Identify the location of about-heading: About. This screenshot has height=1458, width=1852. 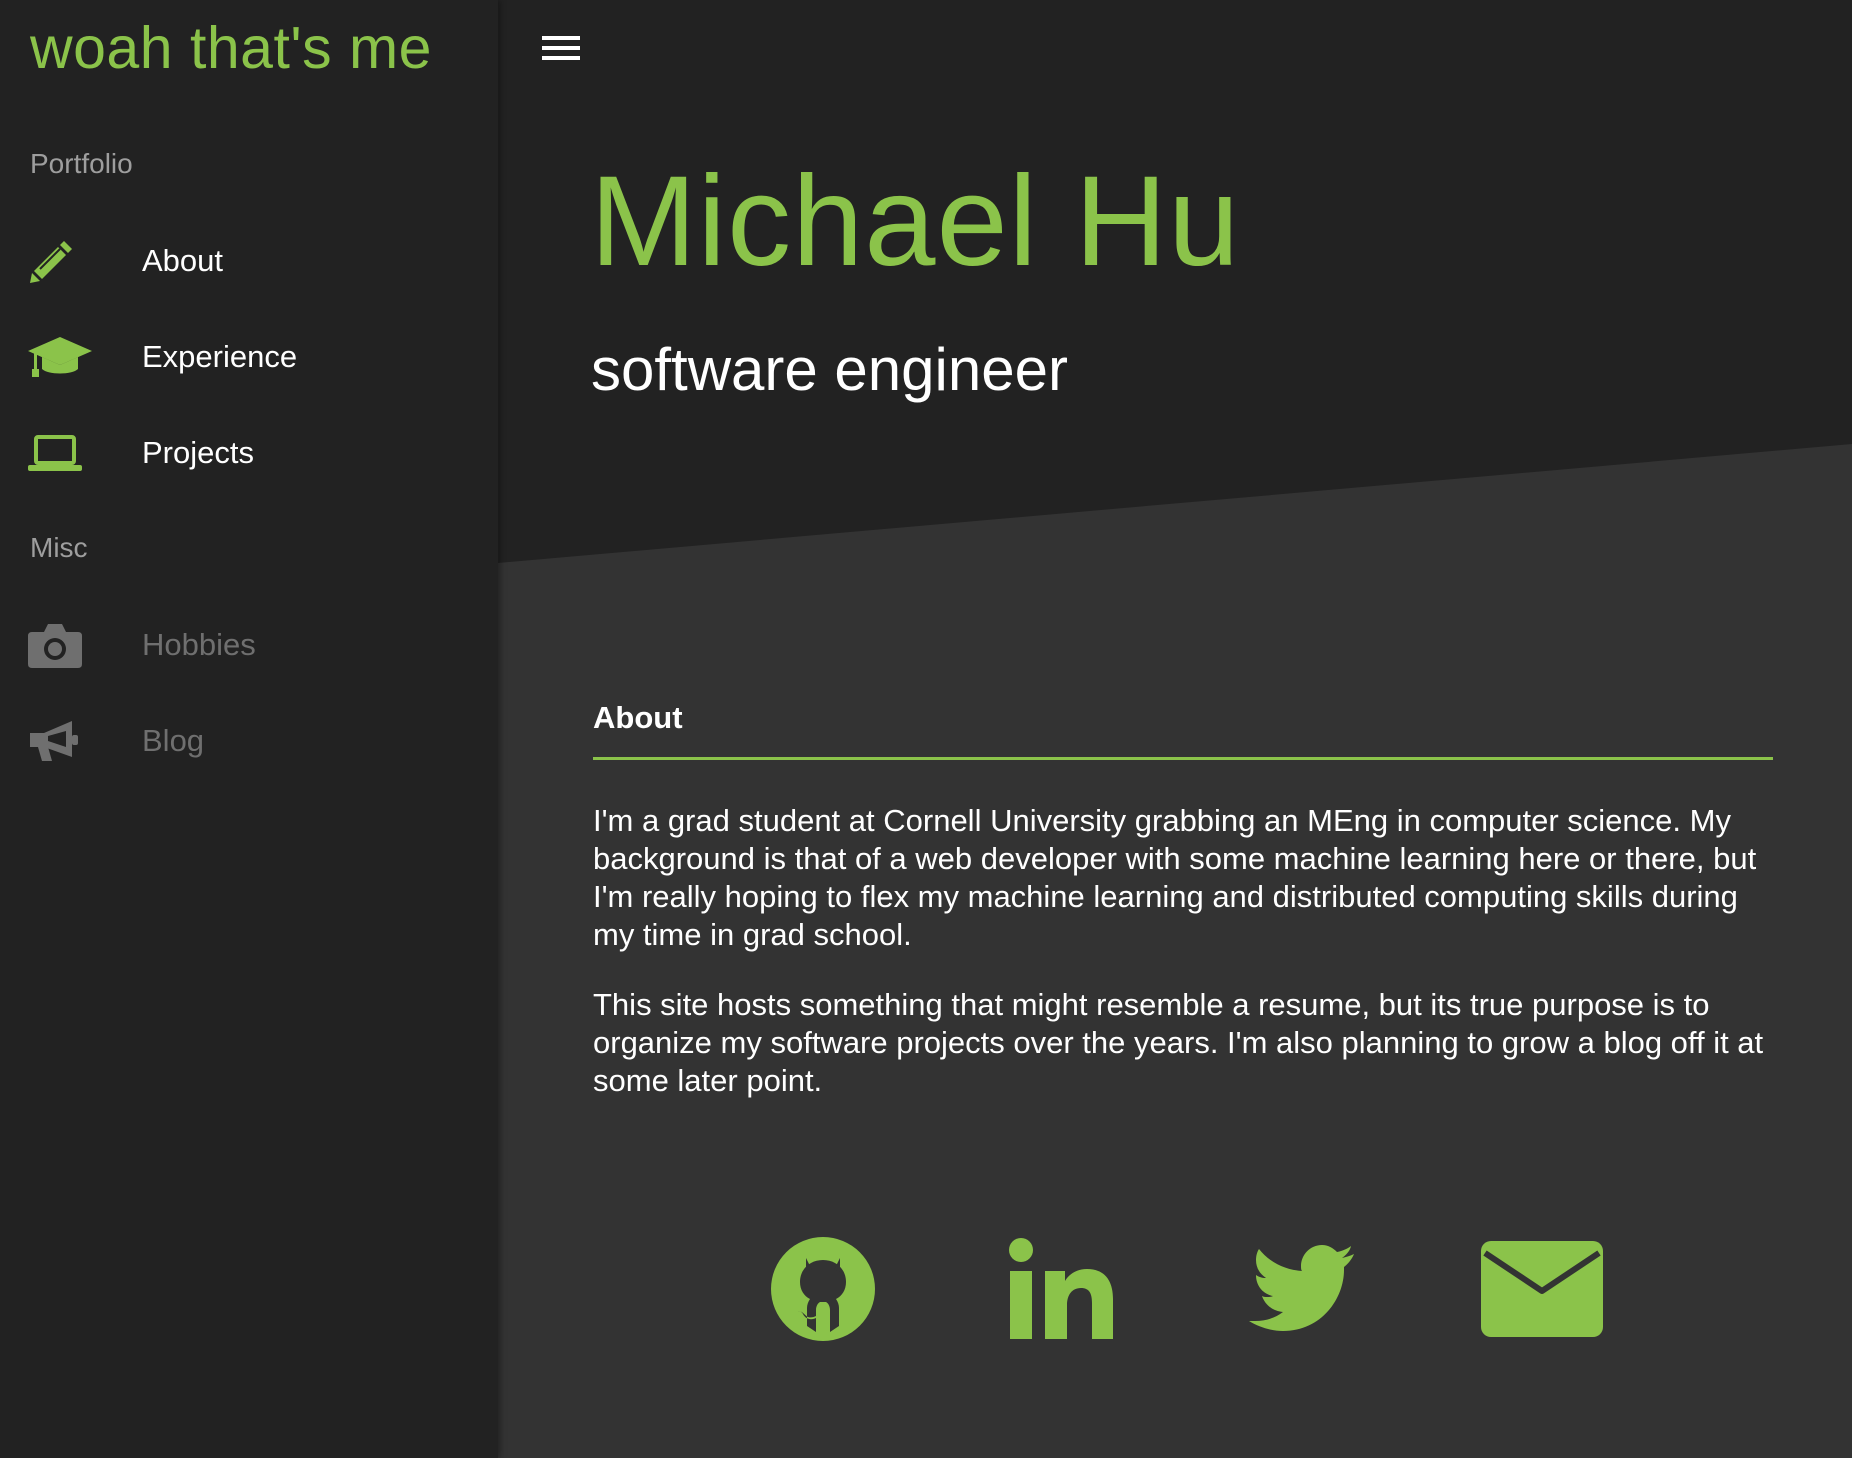
(638, 717).